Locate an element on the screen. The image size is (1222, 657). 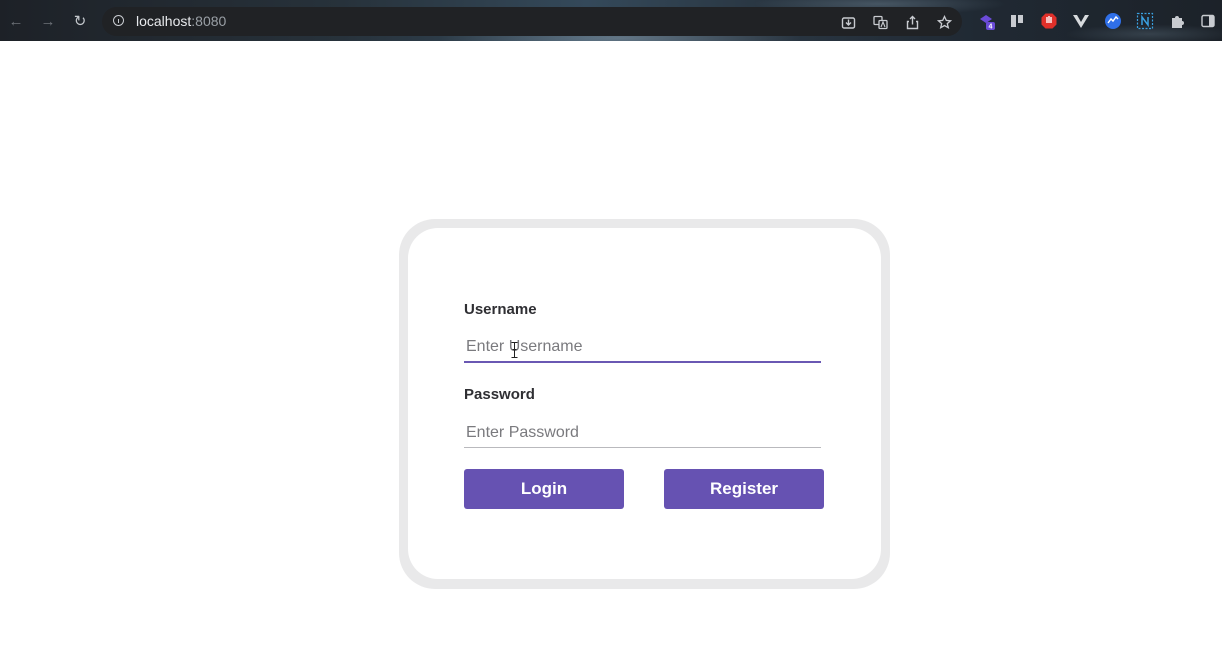
username-label: Username is located at coordinates (500, 309).